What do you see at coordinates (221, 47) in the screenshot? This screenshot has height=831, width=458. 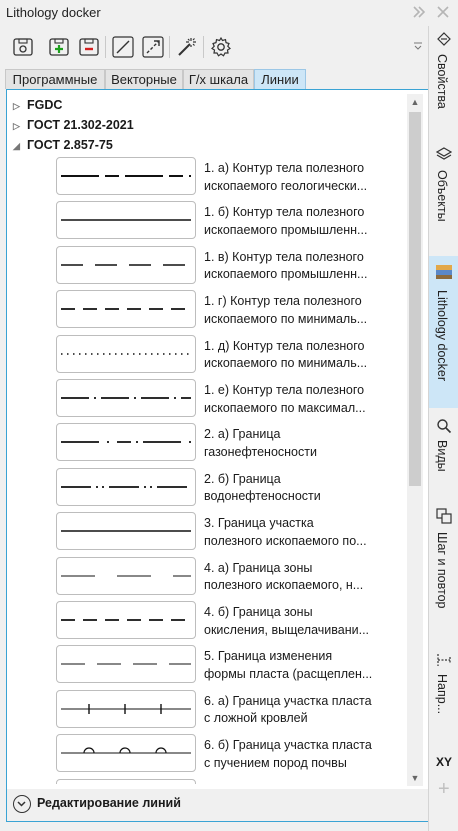 I see `settings-button` at bounding box center [221, 47].